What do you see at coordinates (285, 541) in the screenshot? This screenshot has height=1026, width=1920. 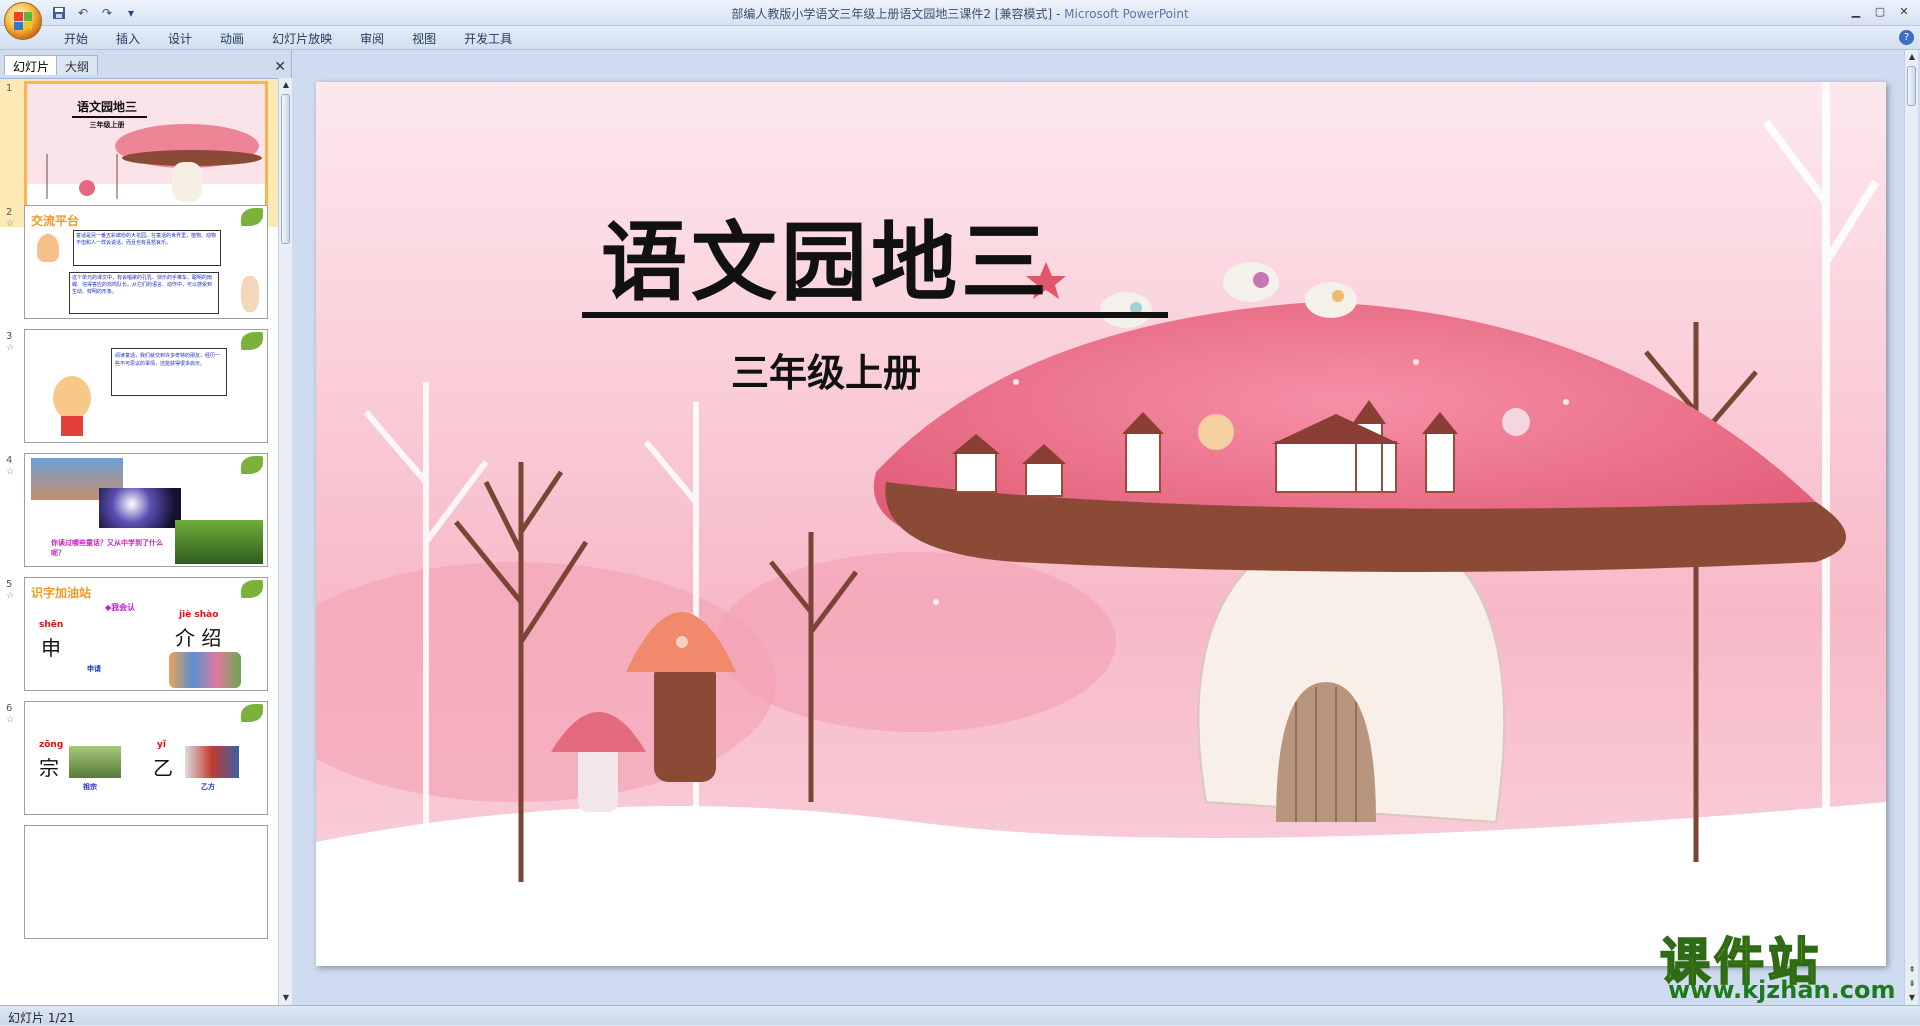 I see `thumbnail-scrollbar: ▲ ▼` at bounding box center [285, 541].